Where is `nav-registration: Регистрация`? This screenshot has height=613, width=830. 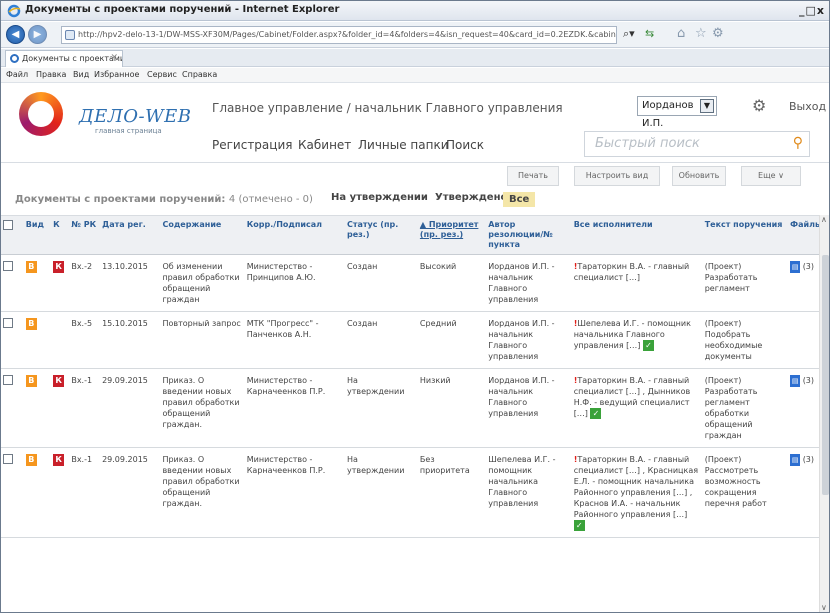
nav-registration: Регистрация is located at coordinates (252, 145).